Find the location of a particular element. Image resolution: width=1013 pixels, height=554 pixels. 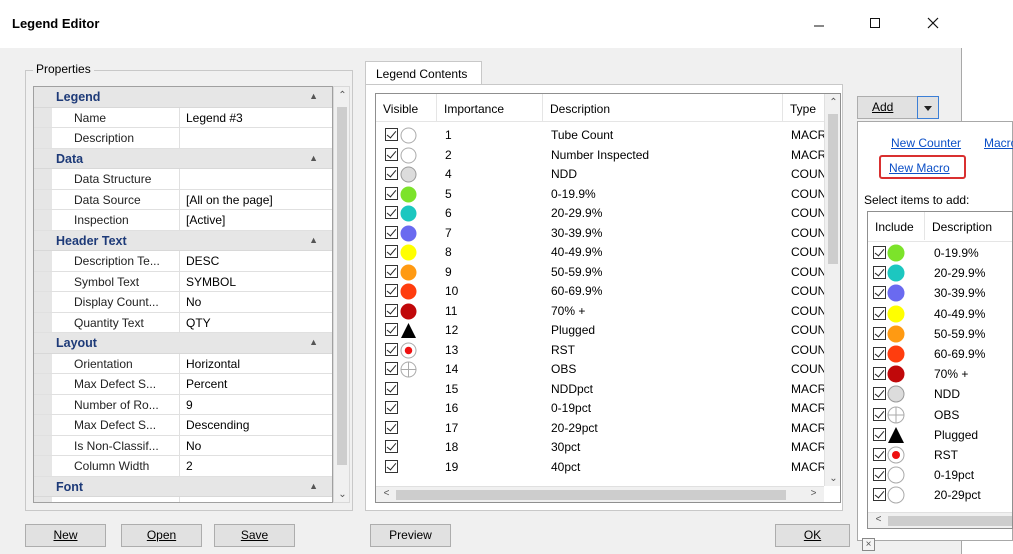

column-header-visible: Visible is located at coordinates (406, 108).